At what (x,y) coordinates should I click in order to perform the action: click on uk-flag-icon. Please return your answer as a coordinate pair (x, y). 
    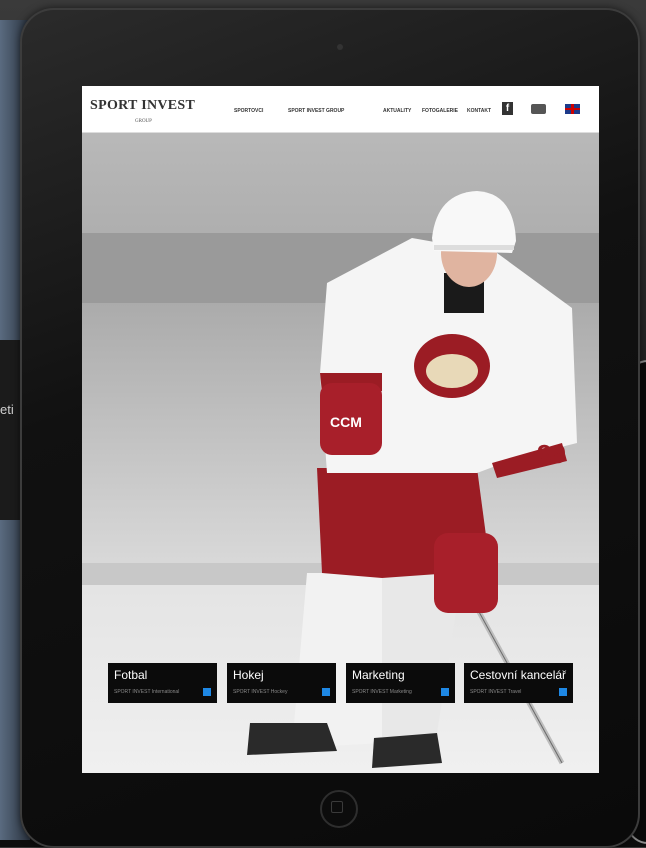
    Looking at the image, I should click on (572, 109).